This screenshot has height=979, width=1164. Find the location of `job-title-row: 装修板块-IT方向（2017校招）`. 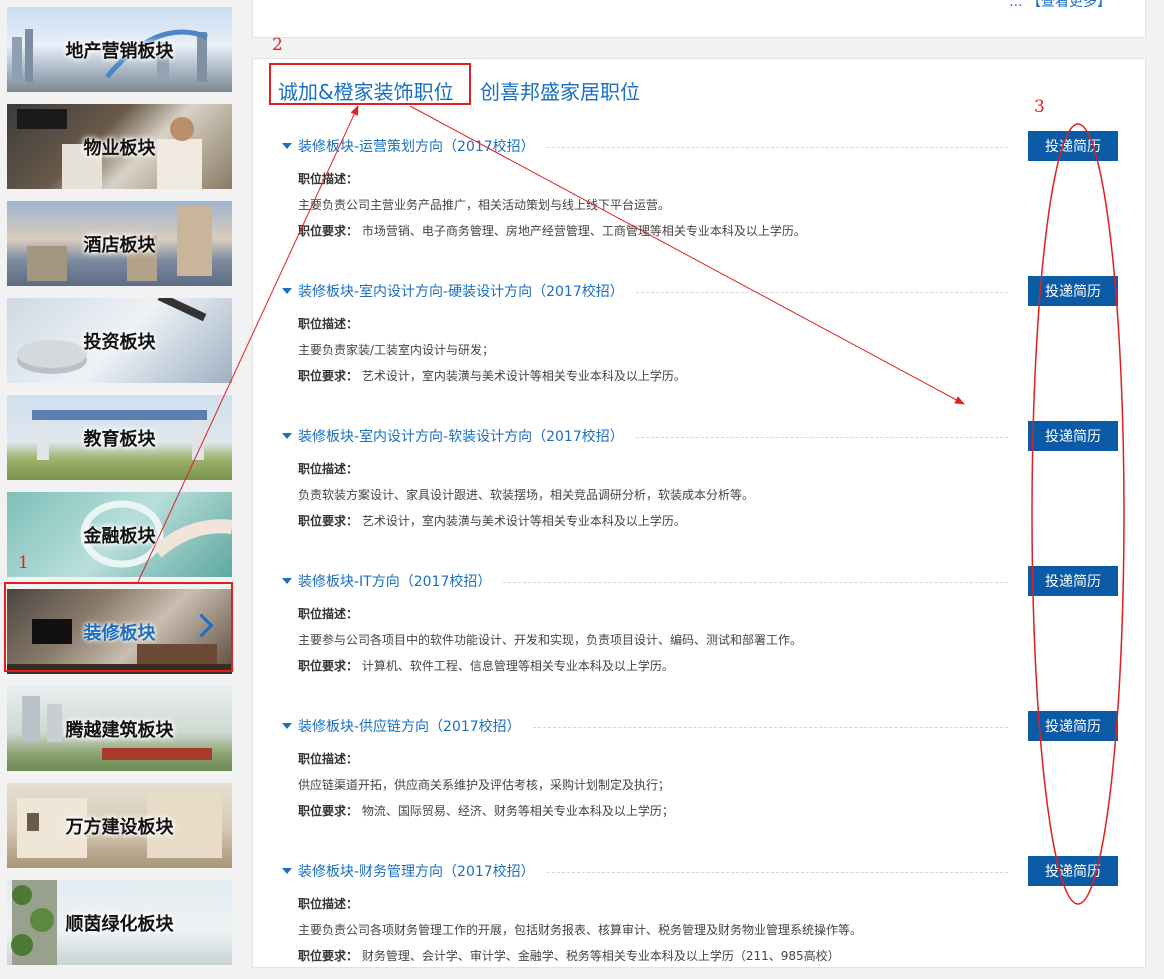

job-title-row: 装修板块-IT方向（2017校招） is located at coordinates (653, 581).